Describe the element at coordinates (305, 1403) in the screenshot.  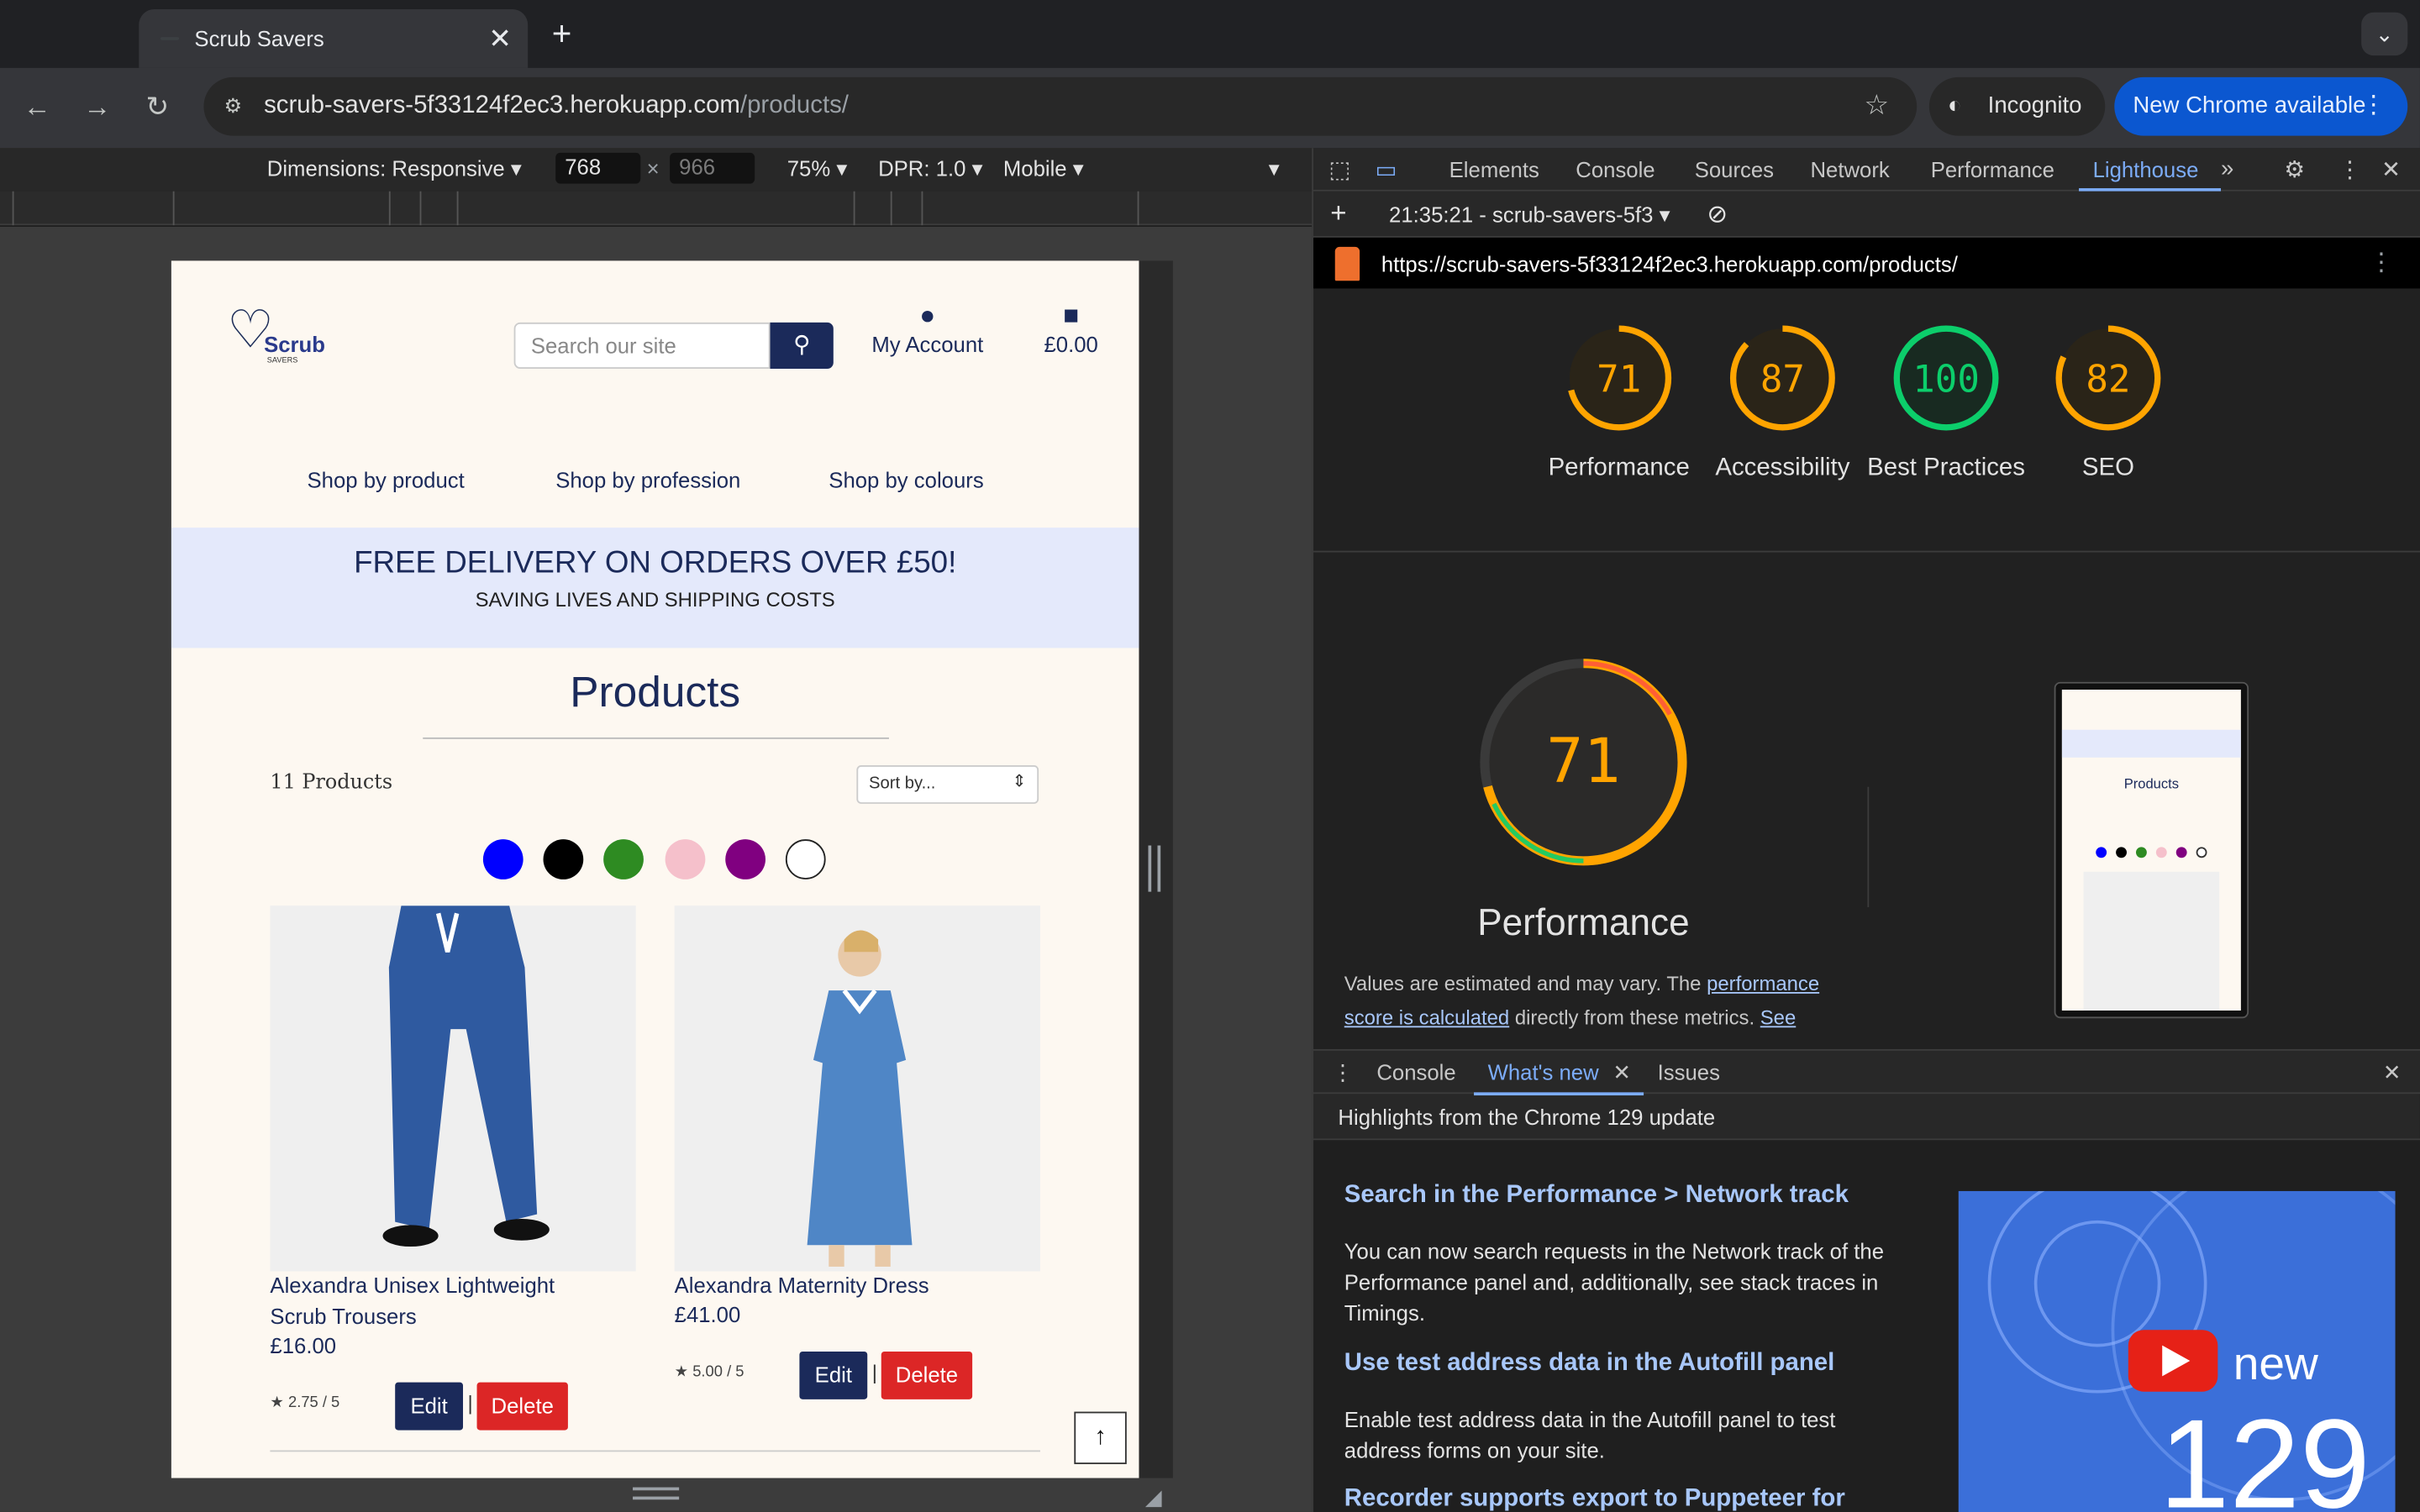
I see `product-rating: ★ 2.75 / 5` at that location.